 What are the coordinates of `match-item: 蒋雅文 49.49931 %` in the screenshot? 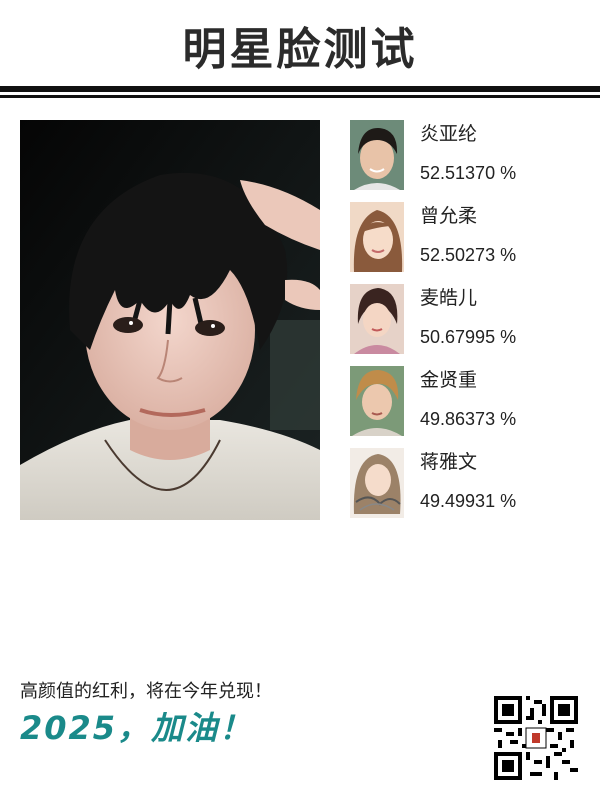 It's located at (470, 484).